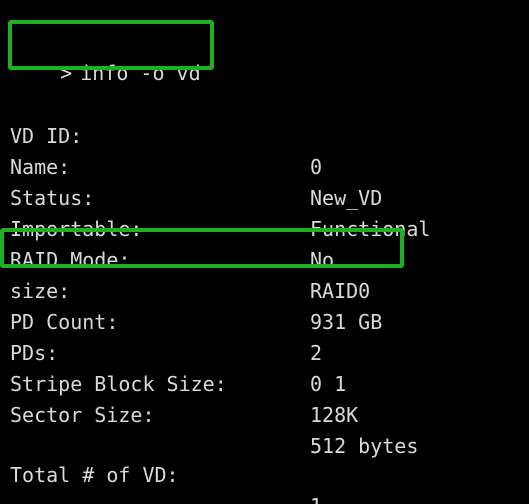 The width and height of the screenshot is (529, 504). What do you see at coordinates (82, 415) in the screenshot?
I see `field-label: Sector Size:` at bounding box center [82, 415].